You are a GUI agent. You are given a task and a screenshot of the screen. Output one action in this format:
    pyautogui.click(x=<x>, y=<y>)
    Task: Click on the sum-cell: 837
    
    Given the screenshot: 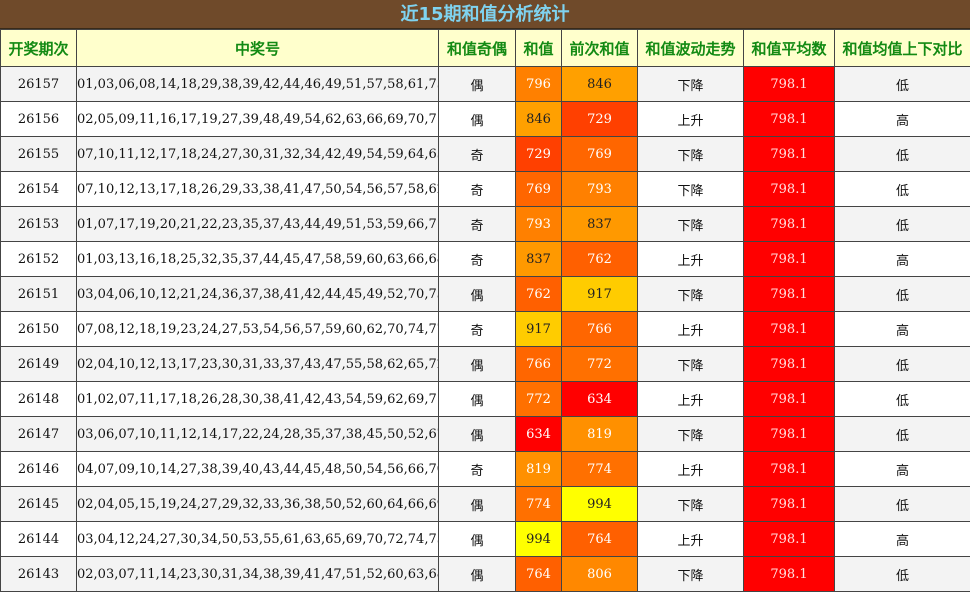 What is the action you would take?
    pyautogui.click(x=538, y=259)
    